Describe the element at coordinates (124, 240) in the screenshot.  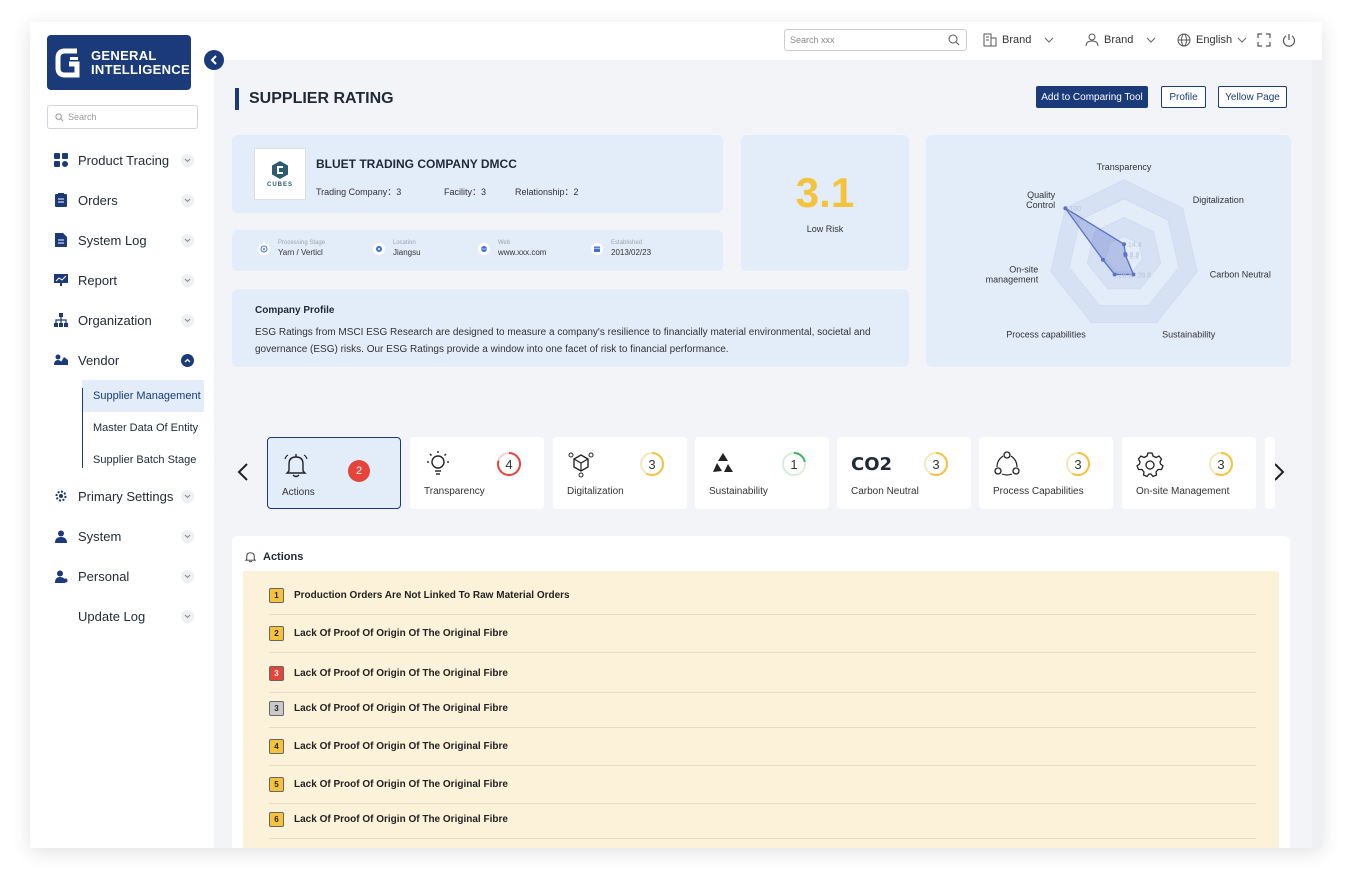
I see `sidebar-item-system-log: System Log` at that location.